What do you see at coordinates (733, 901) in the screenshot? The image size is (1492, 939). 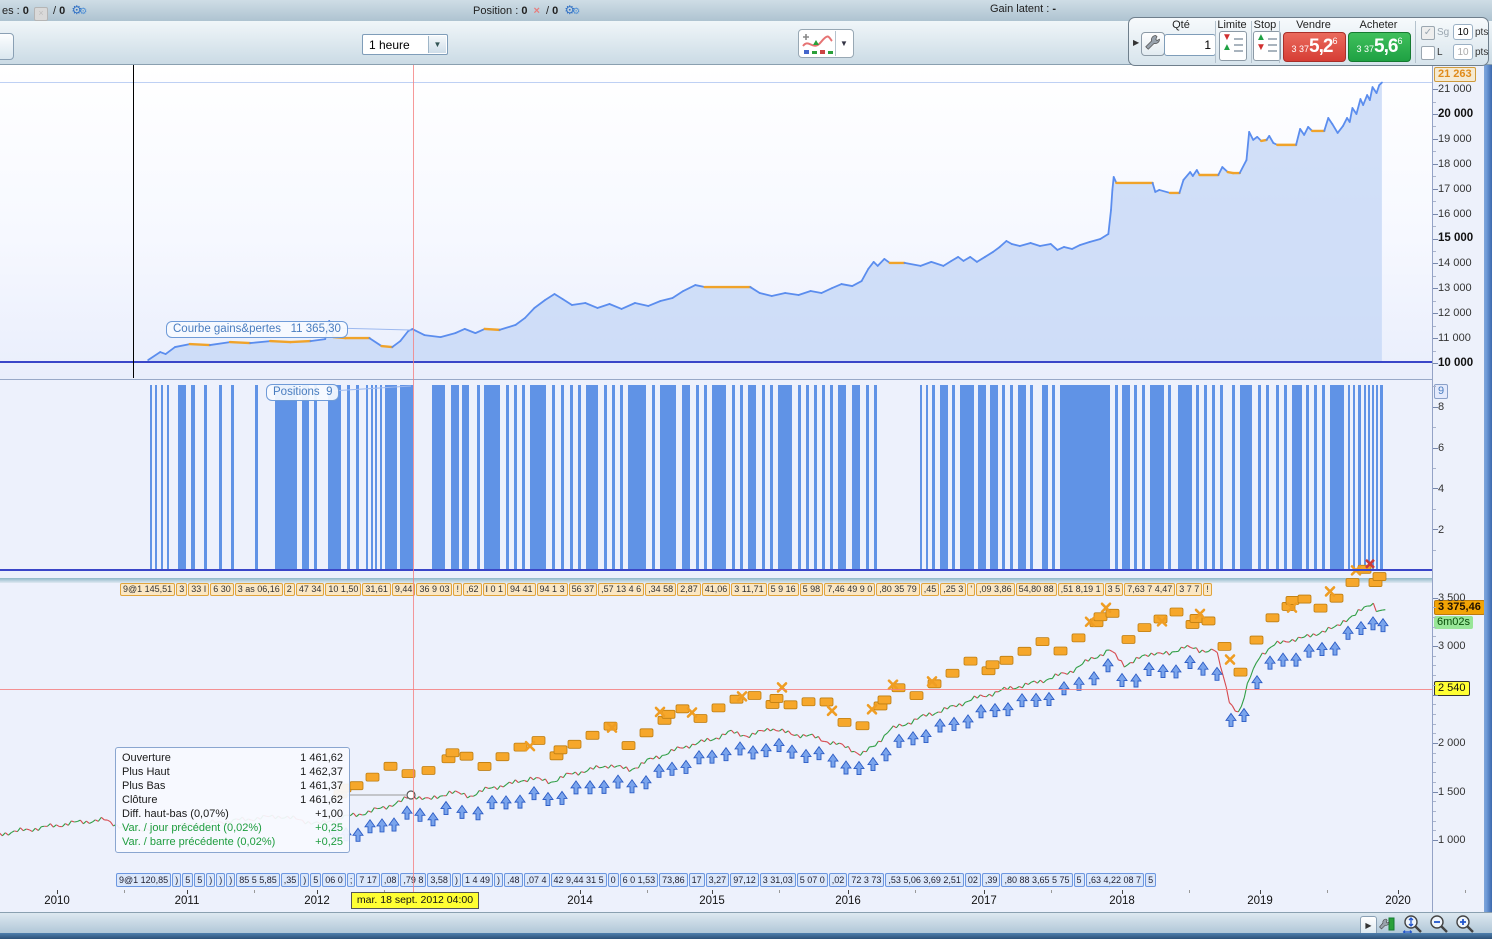 I see `x-axis: 2010 2011 2012 2014 2015 2016 2017 2018 2019 2020` at bounding box center [733, 901].